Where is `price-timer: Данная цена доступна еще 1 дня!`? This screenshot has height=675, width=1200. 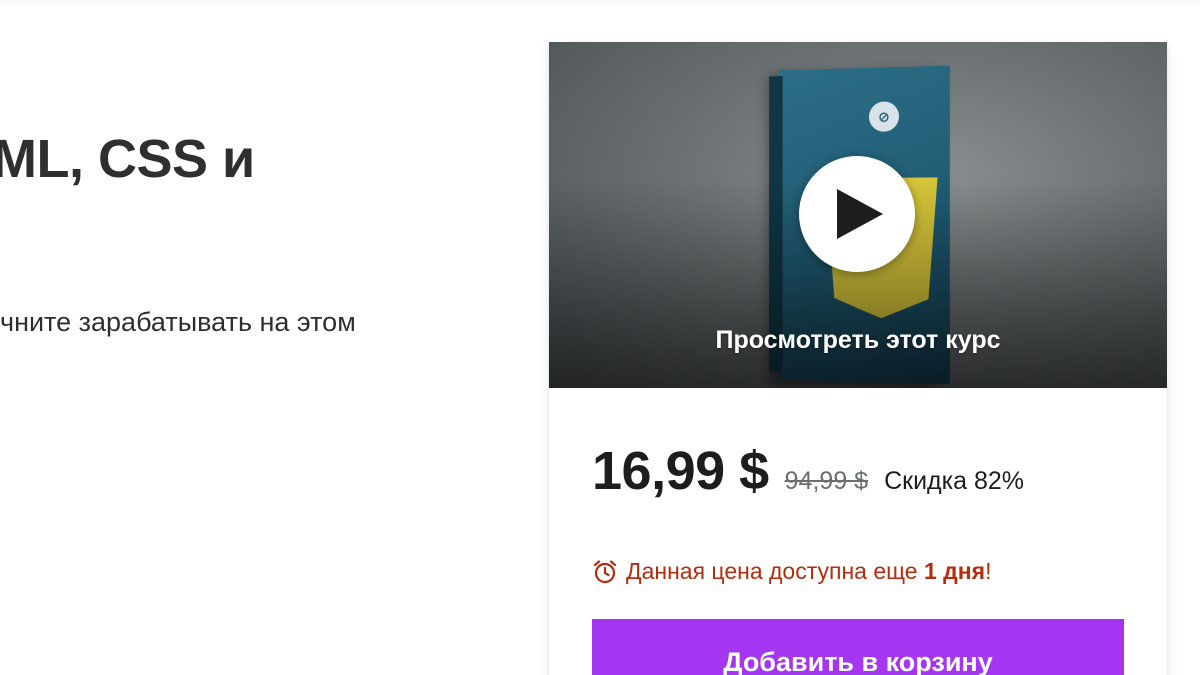
price-timer: Данная цена доступна еще 1 дня! is located at coordinates (791, 571).